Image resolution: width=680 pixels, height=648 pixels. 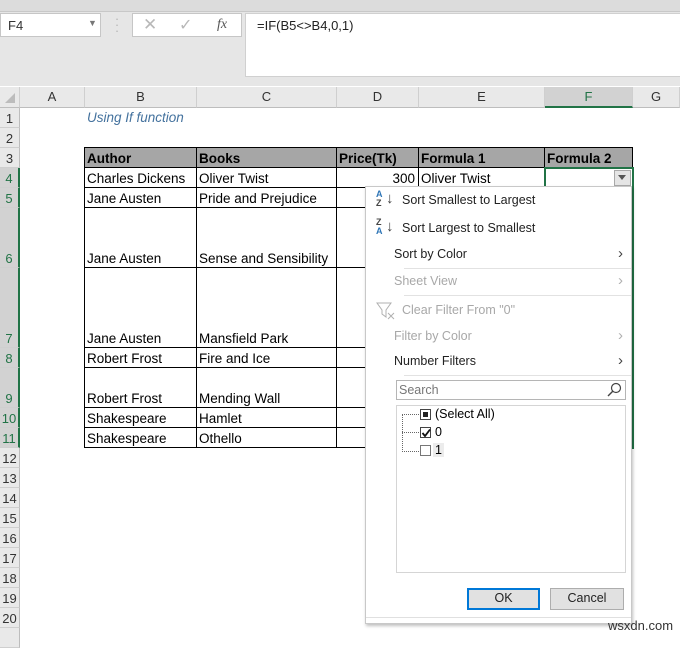 I want to click on filter-value-1: 1, so click(x=508, y=451).